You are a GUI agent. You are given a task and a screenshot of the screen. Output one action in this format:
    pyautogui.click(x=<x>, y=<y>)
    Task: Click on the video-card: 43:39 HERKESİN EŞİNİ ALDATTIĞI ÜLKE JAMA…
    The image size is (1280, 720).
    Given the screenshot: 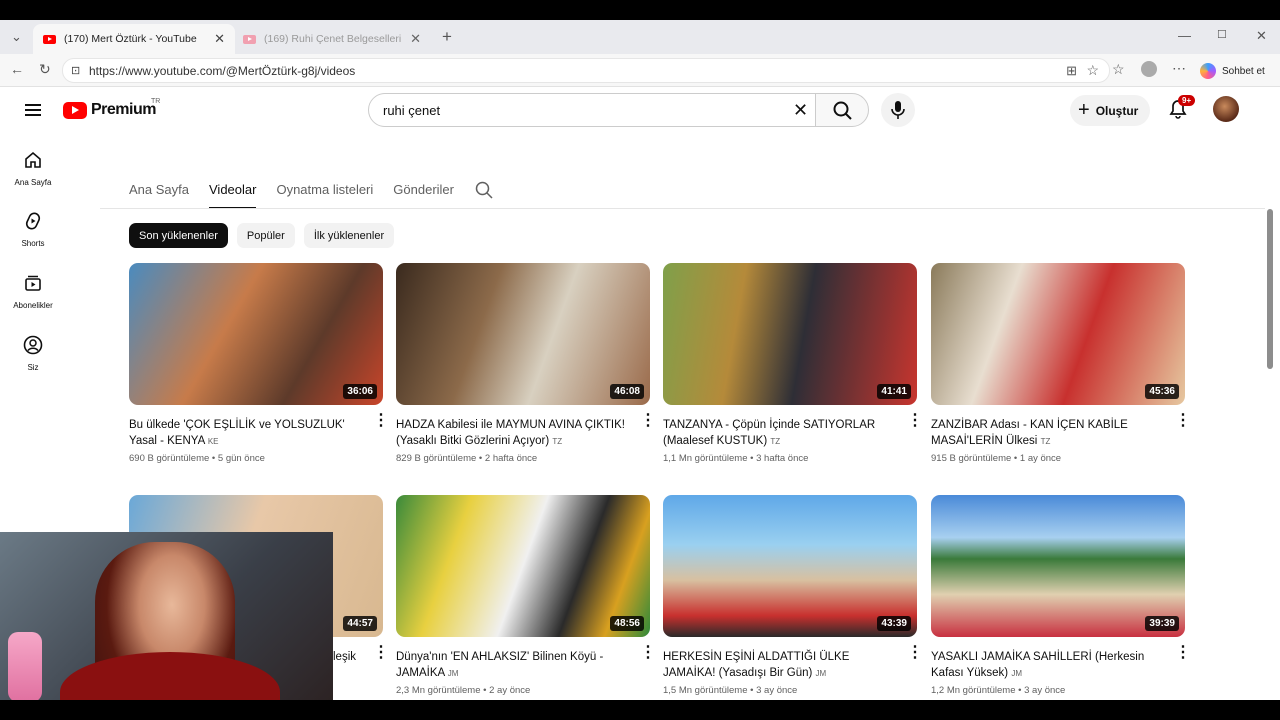 What is the action you would take?
    pyautogui.click(x=793, y=595)
    